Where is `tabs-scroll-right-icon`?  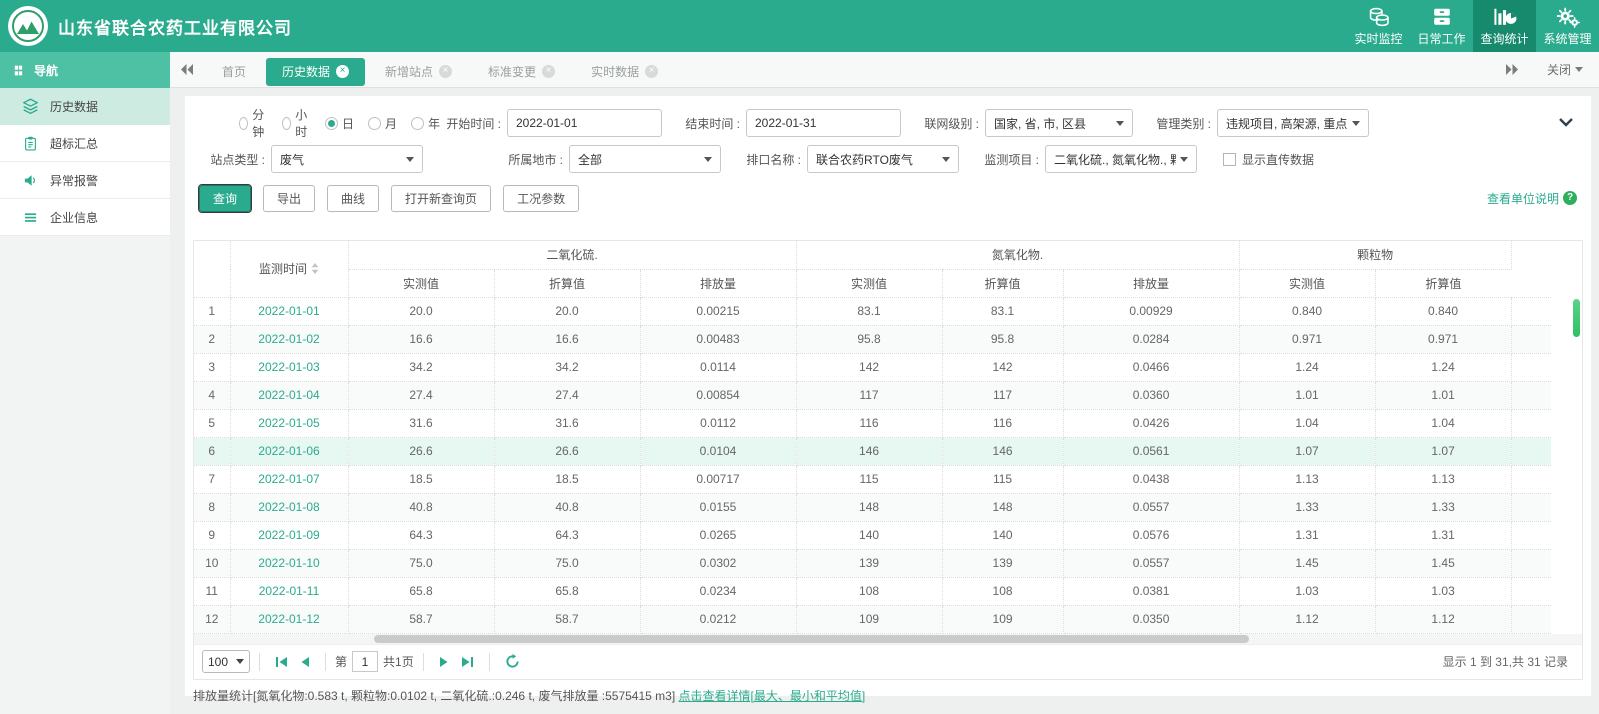 tabs-scroll-right-icon is located at coordinates (1512, 69).